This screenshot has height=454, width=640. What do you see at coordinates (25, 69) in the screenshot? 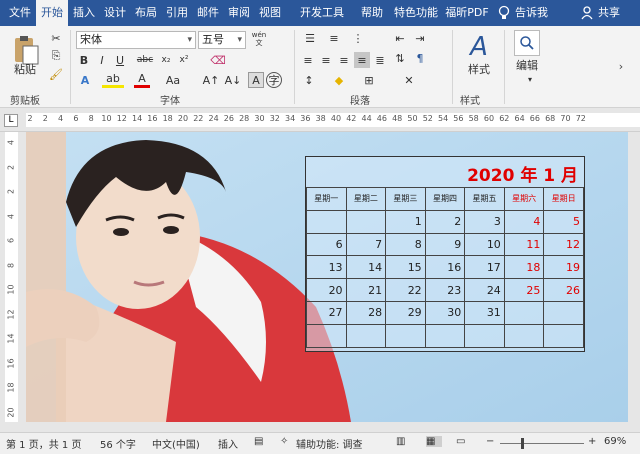
I see `paste-button: 粘贴` at bounding box center [25, 69].